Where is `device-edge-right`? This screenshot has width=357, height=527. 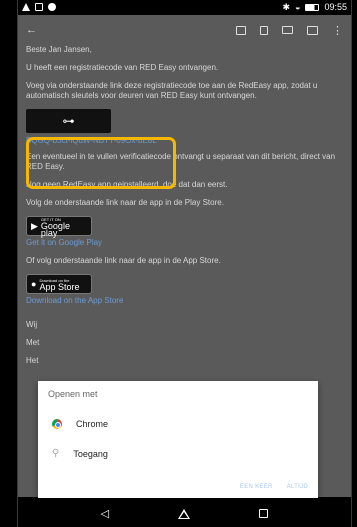 device-edge-right is located at coordinates (351, 263).